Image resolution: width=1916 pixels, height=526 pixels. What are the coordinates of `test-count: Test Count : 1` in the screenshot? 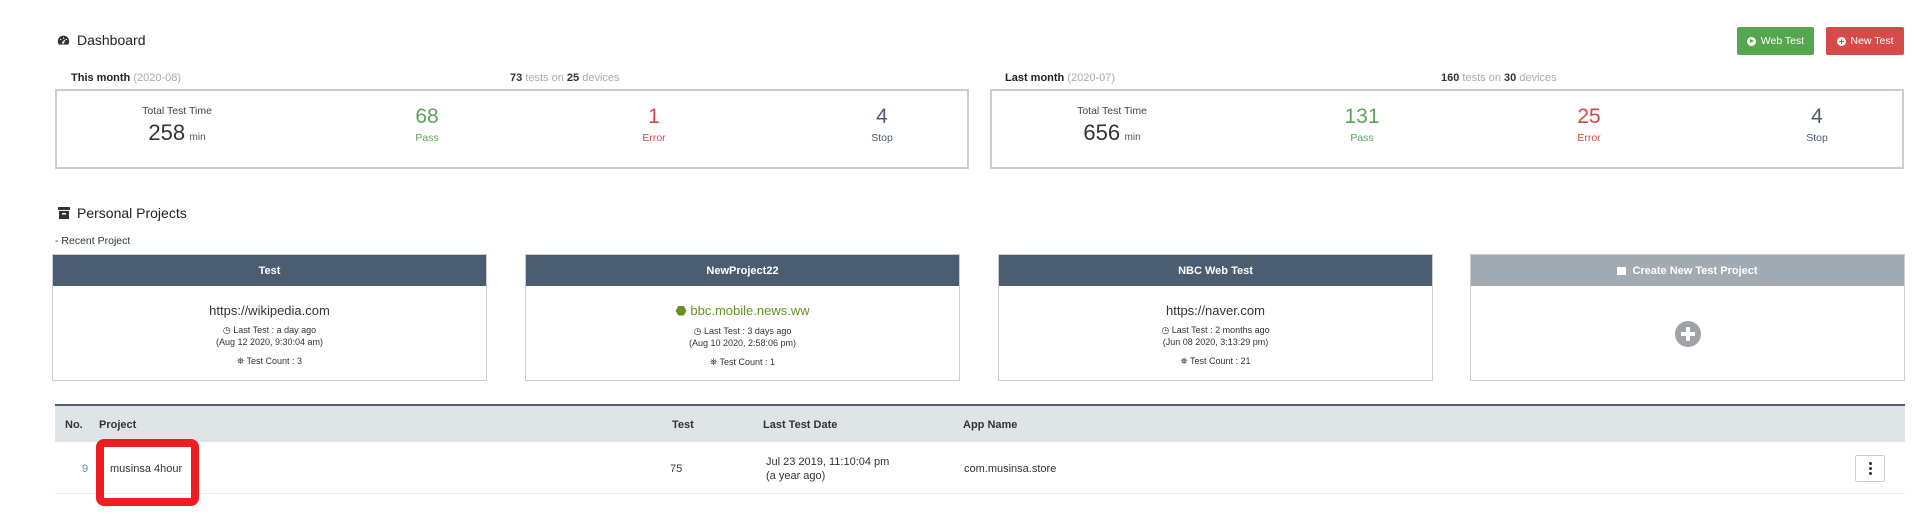 It's located at (747, 362).